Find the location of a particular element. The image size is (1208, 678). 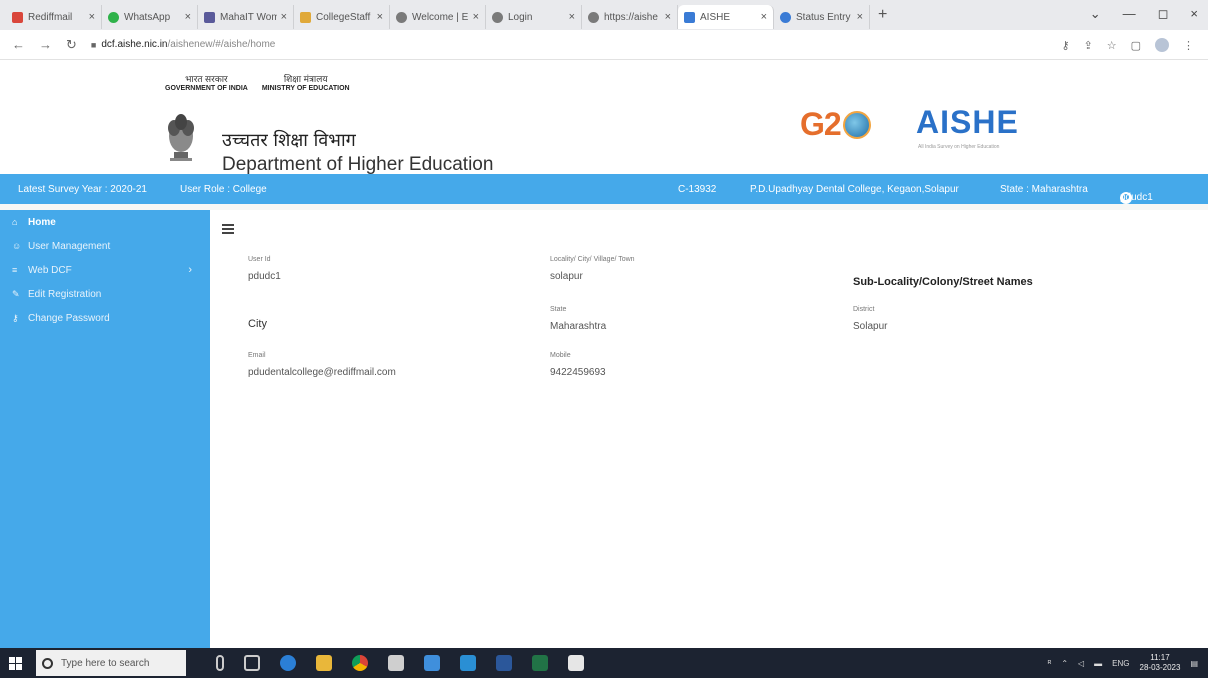

field-value: Maharashtra is located at coordinates (578, 326).